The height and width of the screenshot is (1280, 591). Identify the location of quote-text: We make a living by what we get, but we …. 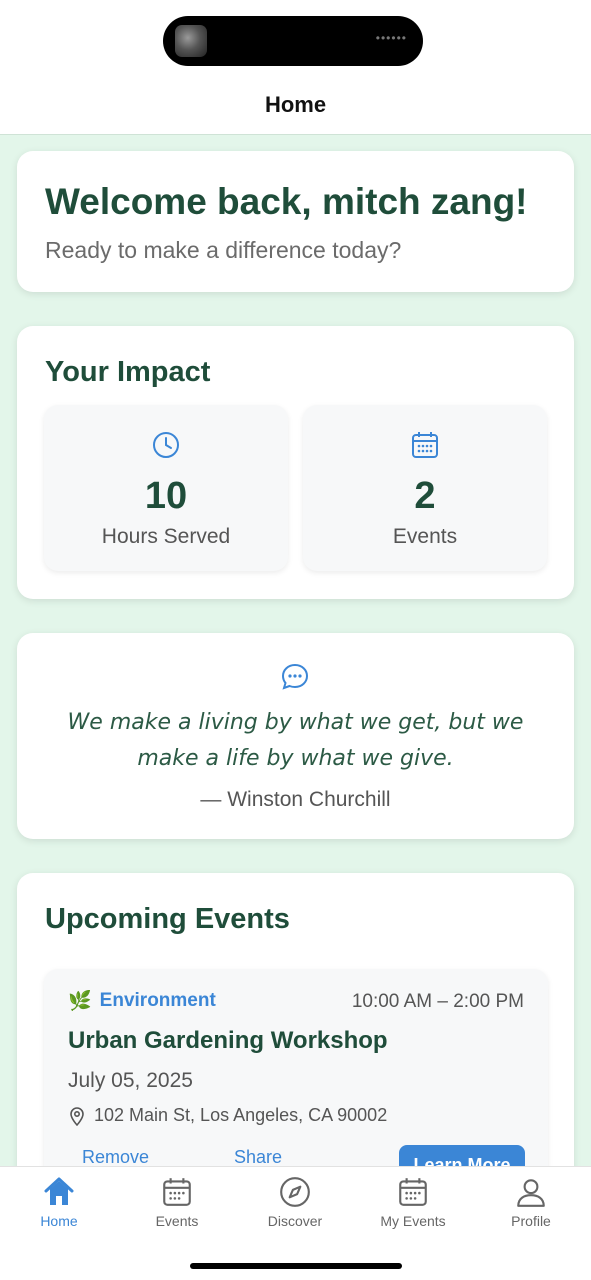
(295, 740).